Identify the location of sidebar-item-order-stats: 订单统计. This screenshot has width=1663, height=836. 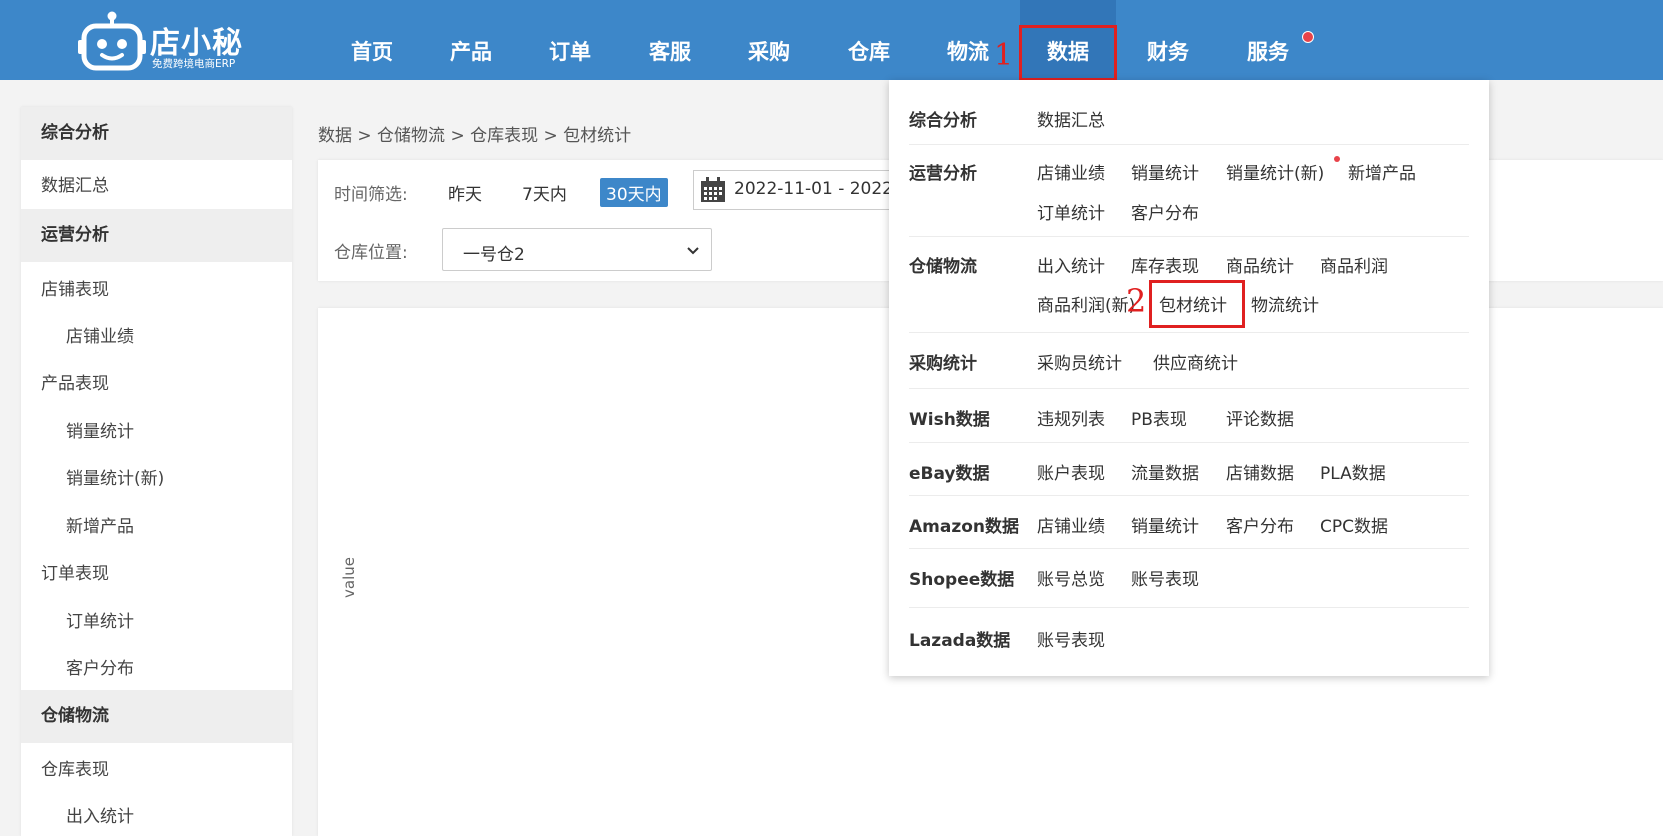
(100, 619).